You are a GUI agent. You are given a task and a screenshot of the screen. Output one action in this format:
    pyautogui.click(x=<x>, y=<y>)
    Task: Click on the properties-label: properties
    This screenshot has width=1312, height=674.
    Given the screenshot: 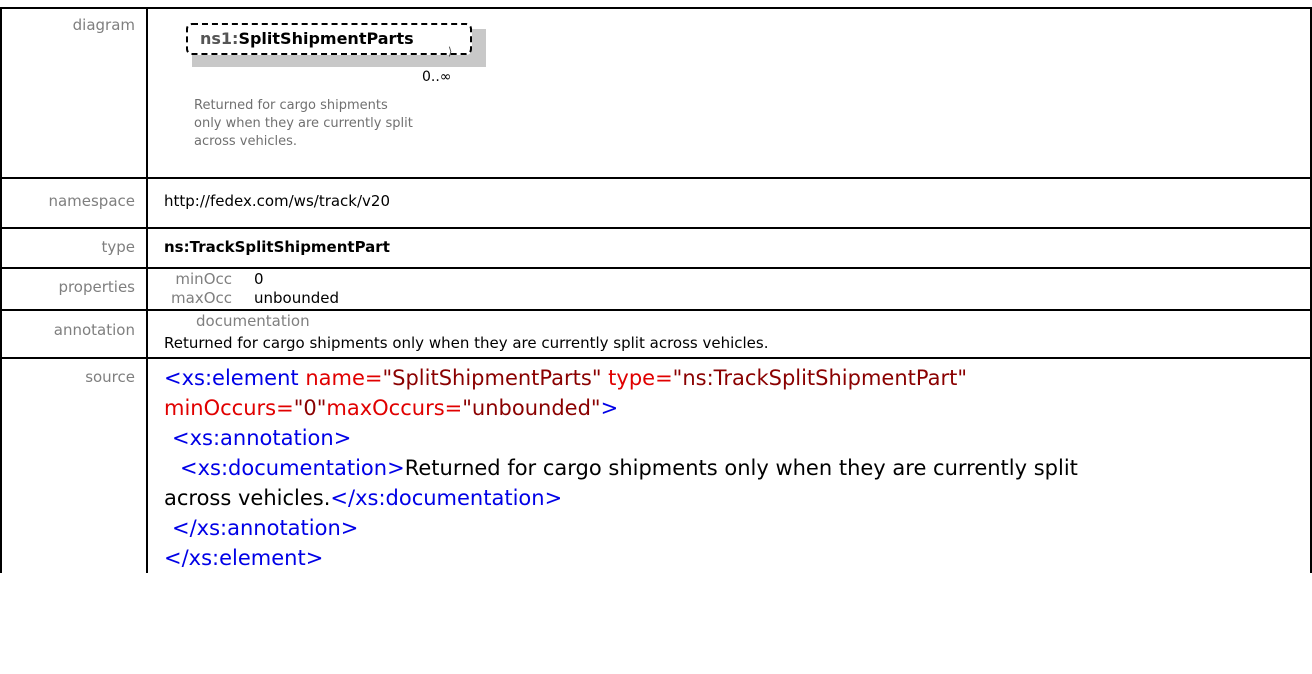 What is the action you would take?
    pyautogui.click(x=74, y=289)
    